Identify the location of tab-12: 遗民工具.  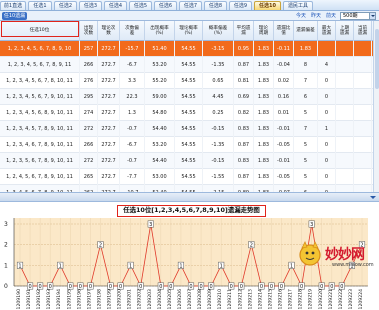
(298, 5).